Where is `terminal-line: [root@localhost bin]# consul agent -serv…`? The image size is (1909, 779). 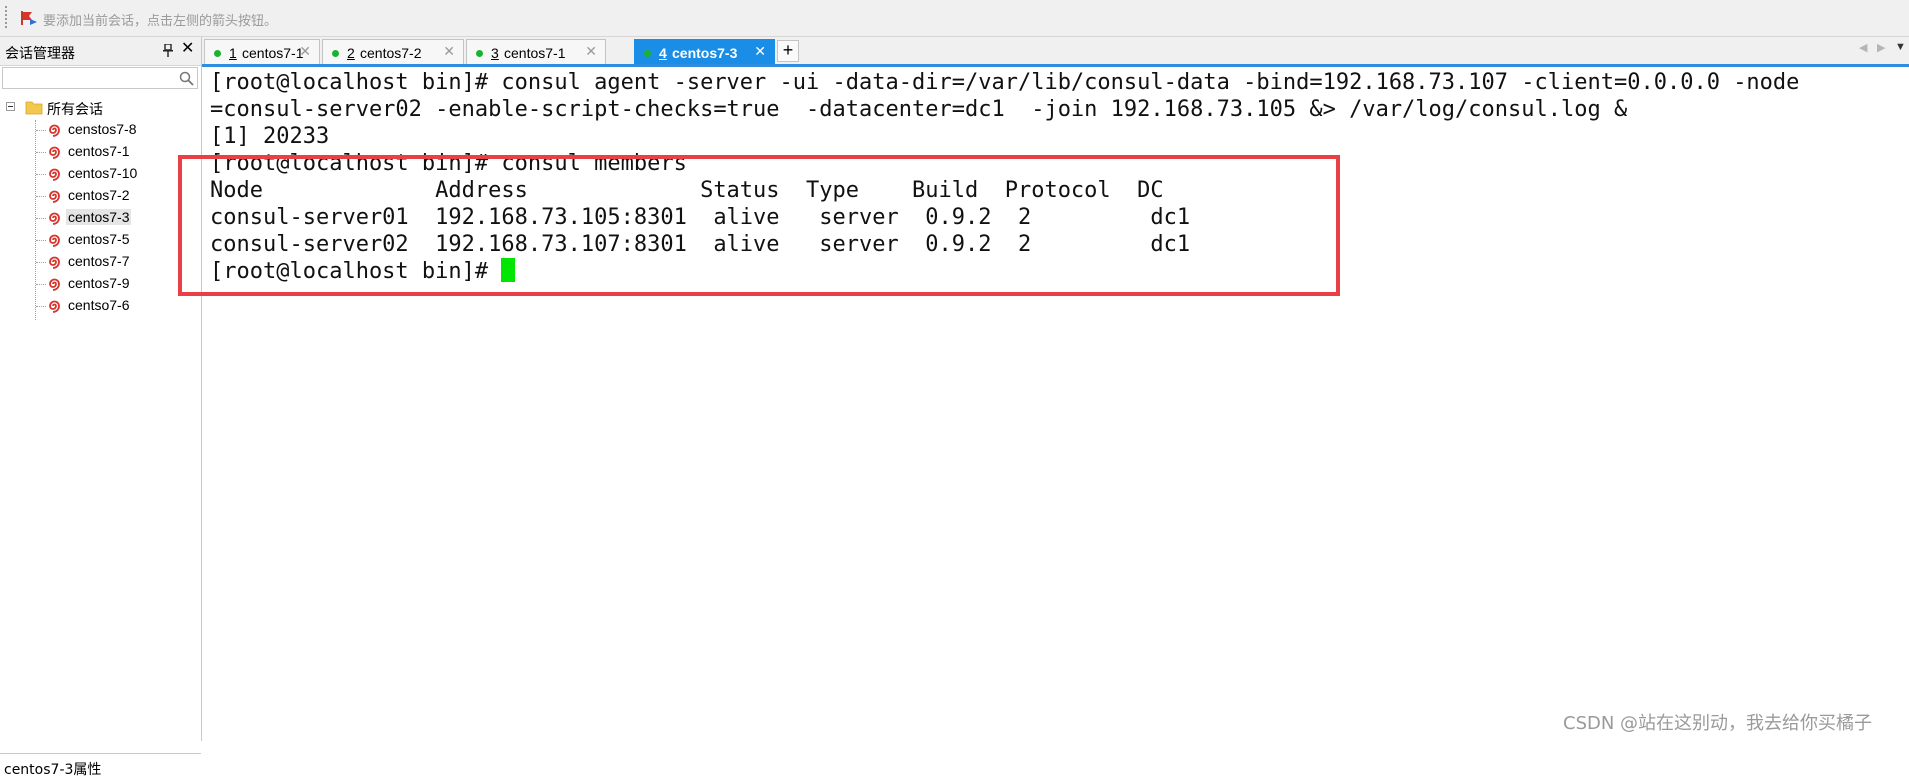 terminal-line: [root@localhost bin]# consul agent -serv… is located at coordinates (1005, 82).